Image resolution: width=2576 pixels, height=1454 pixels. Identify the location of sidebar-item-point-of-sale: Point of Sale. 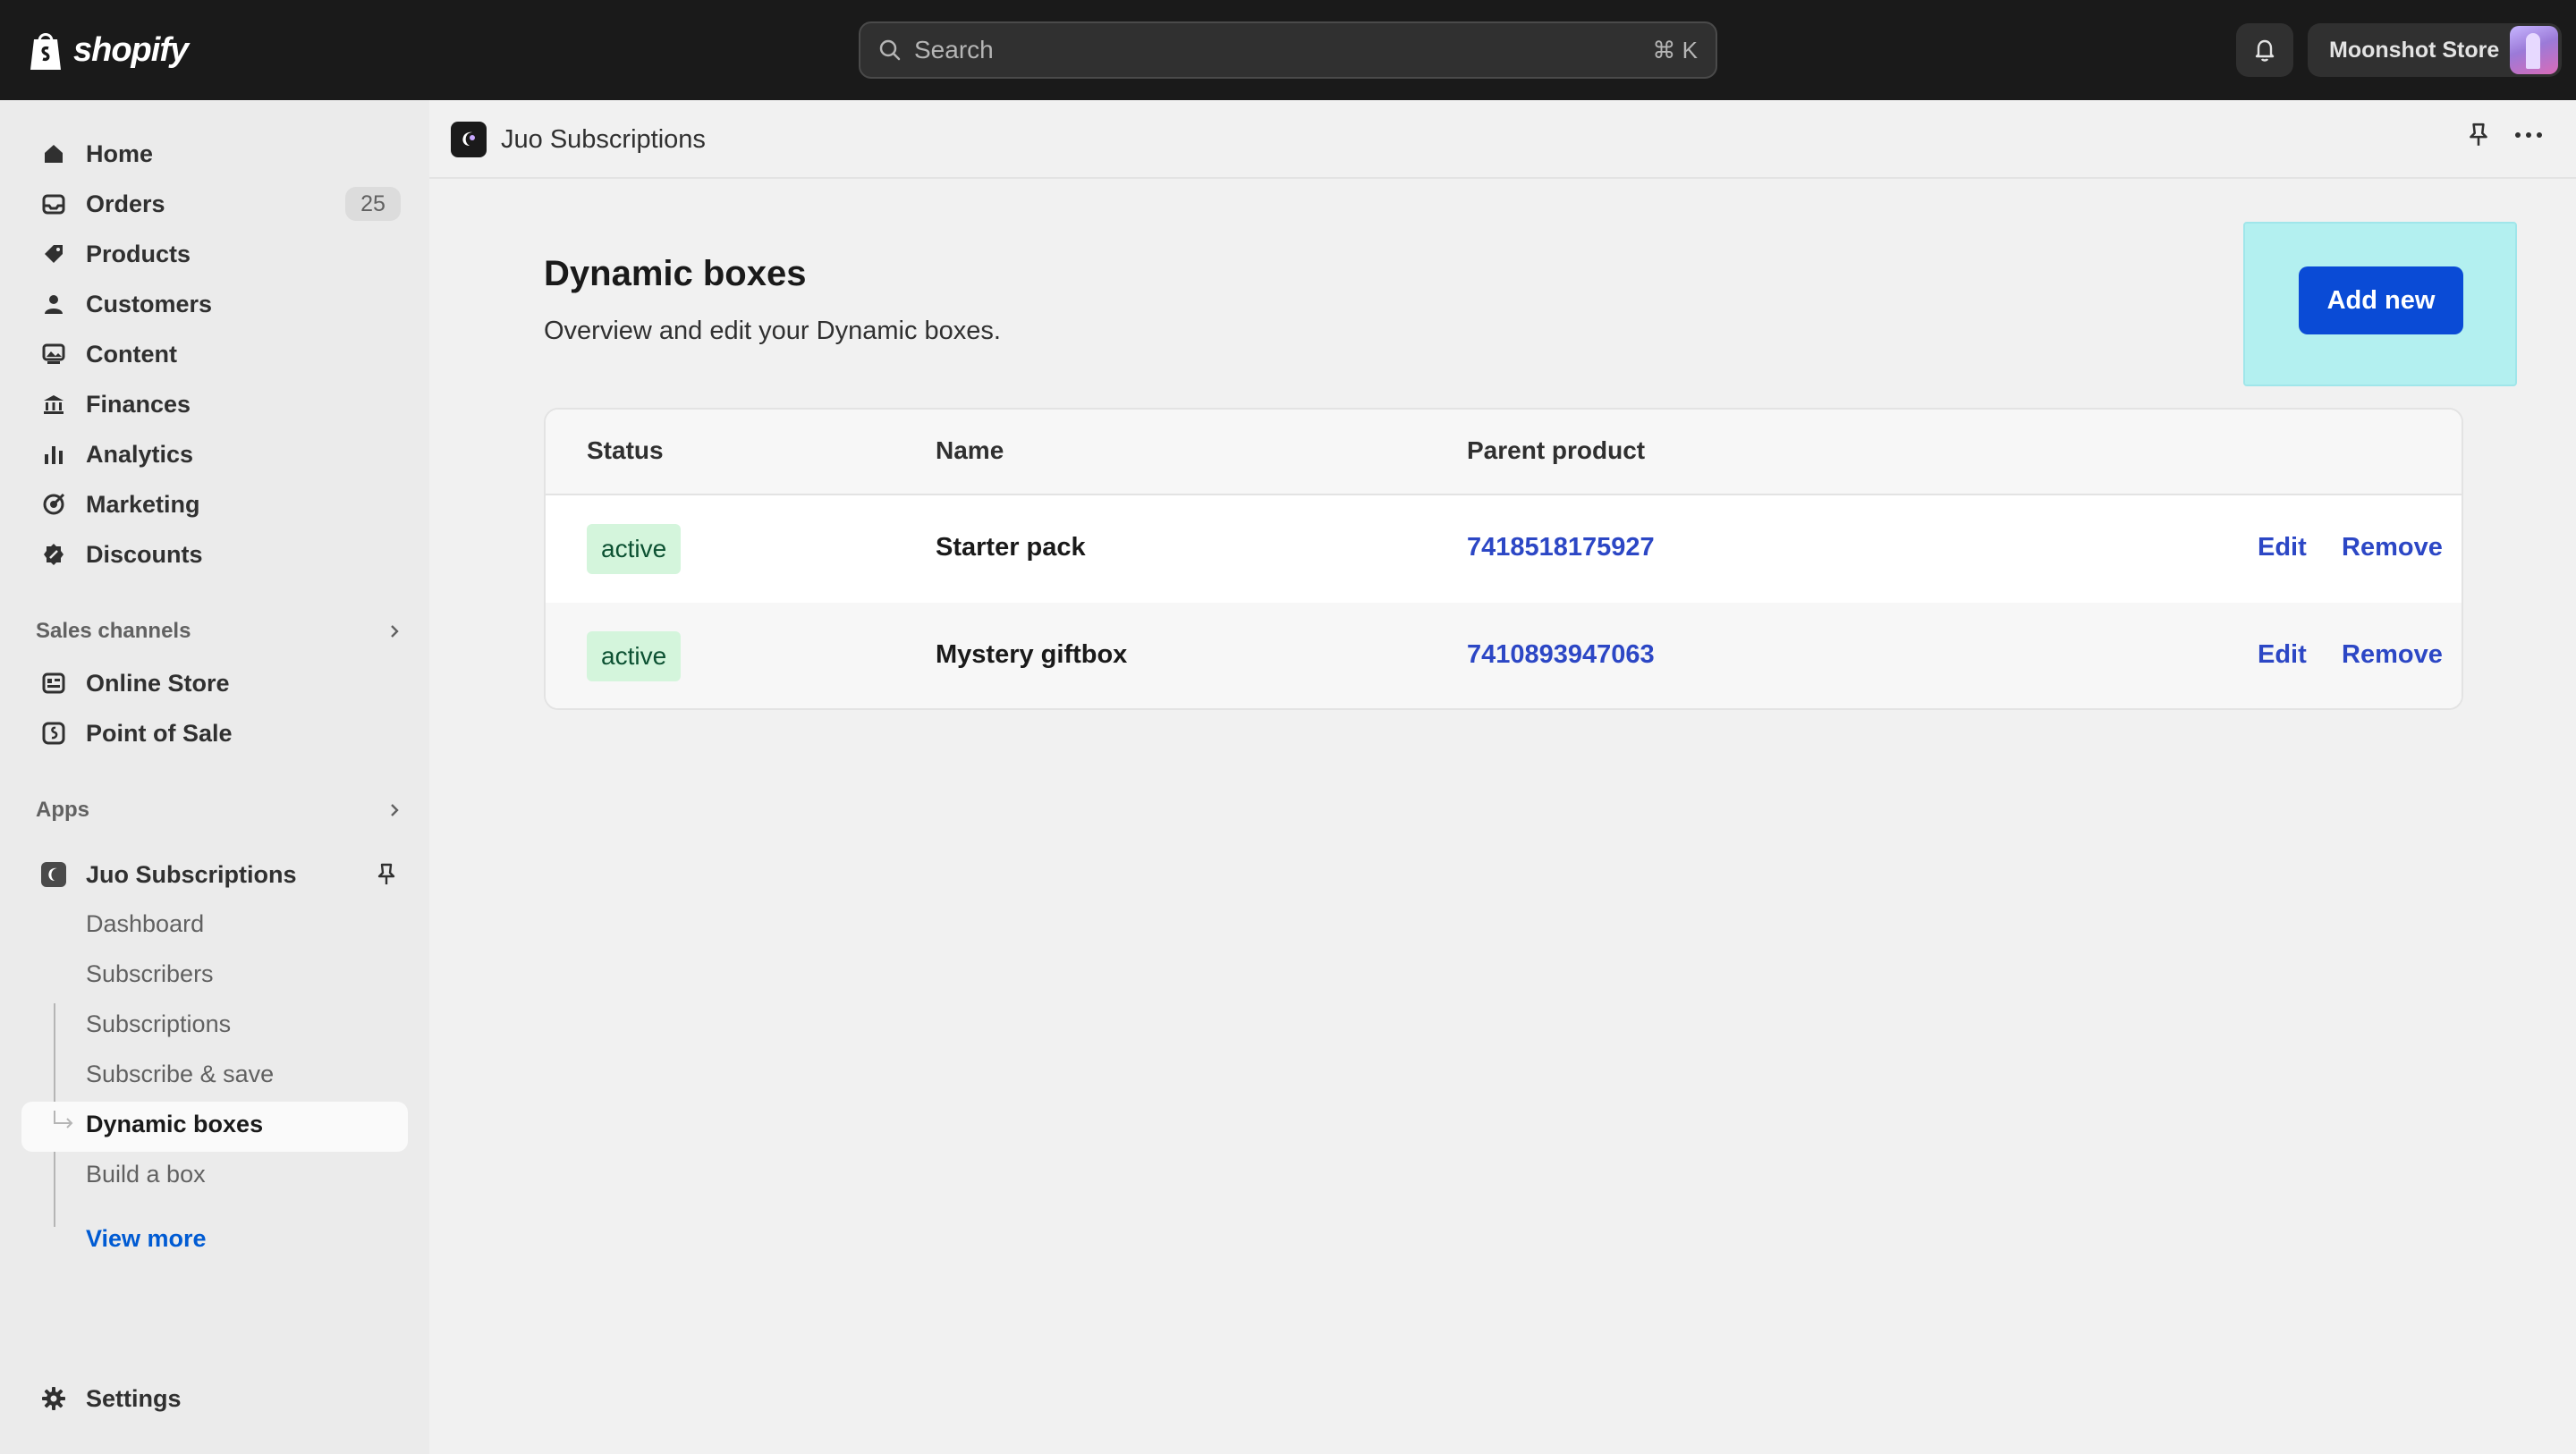
(214, 733).